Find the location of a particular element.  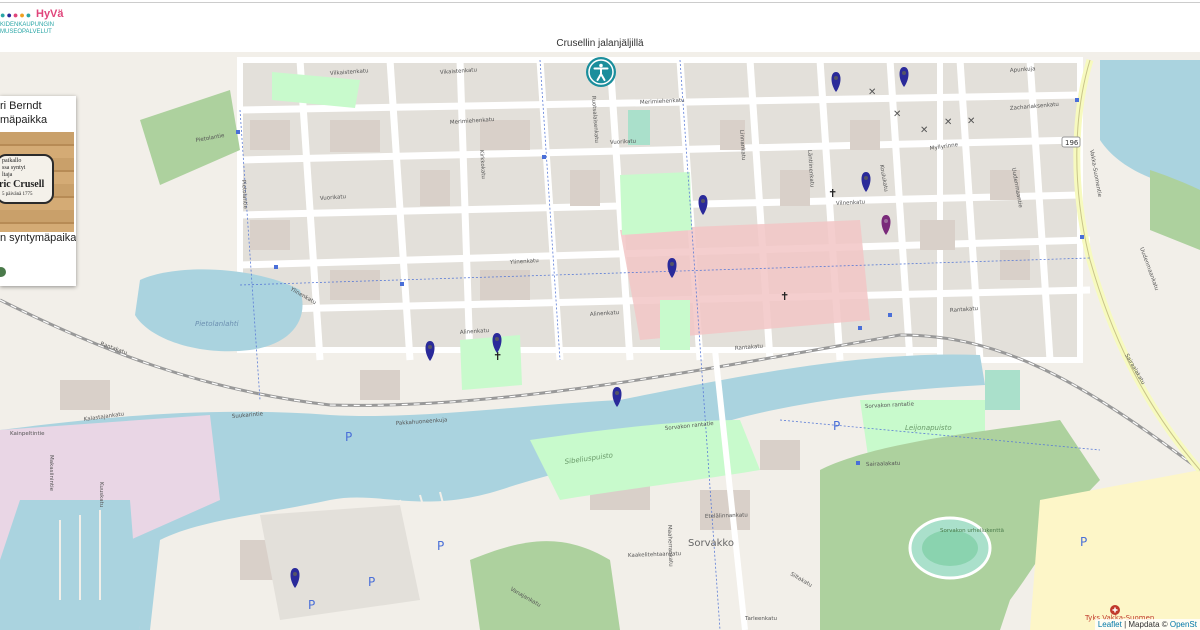

stadium-field is located at coordinates (950, 548).